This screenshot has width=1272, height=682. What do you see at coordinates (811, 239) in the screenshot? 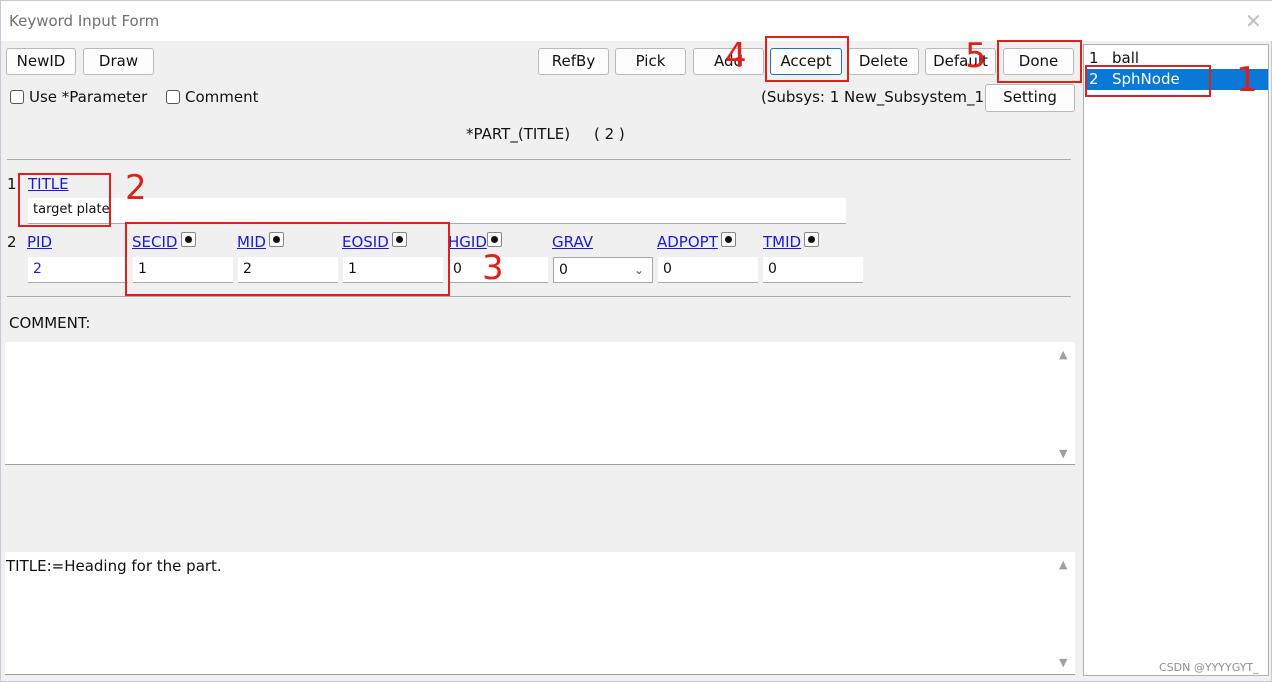
I see `tmid-pick-icon` at bounding box center [811, 239].